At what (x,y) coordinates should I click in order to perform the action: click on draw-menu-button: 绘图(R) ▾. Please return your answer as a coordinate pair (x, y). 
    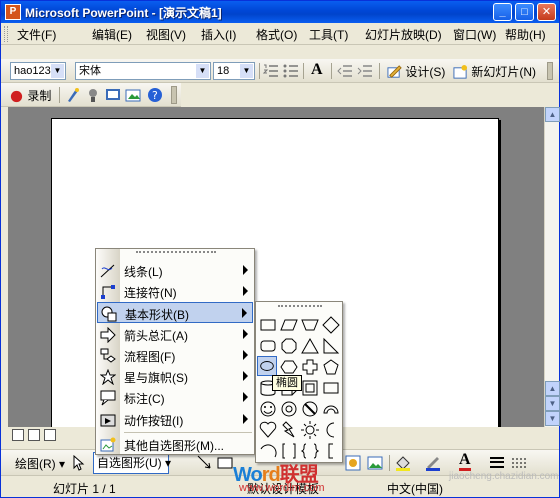
    Looking at the image, I should click on (40, 463).